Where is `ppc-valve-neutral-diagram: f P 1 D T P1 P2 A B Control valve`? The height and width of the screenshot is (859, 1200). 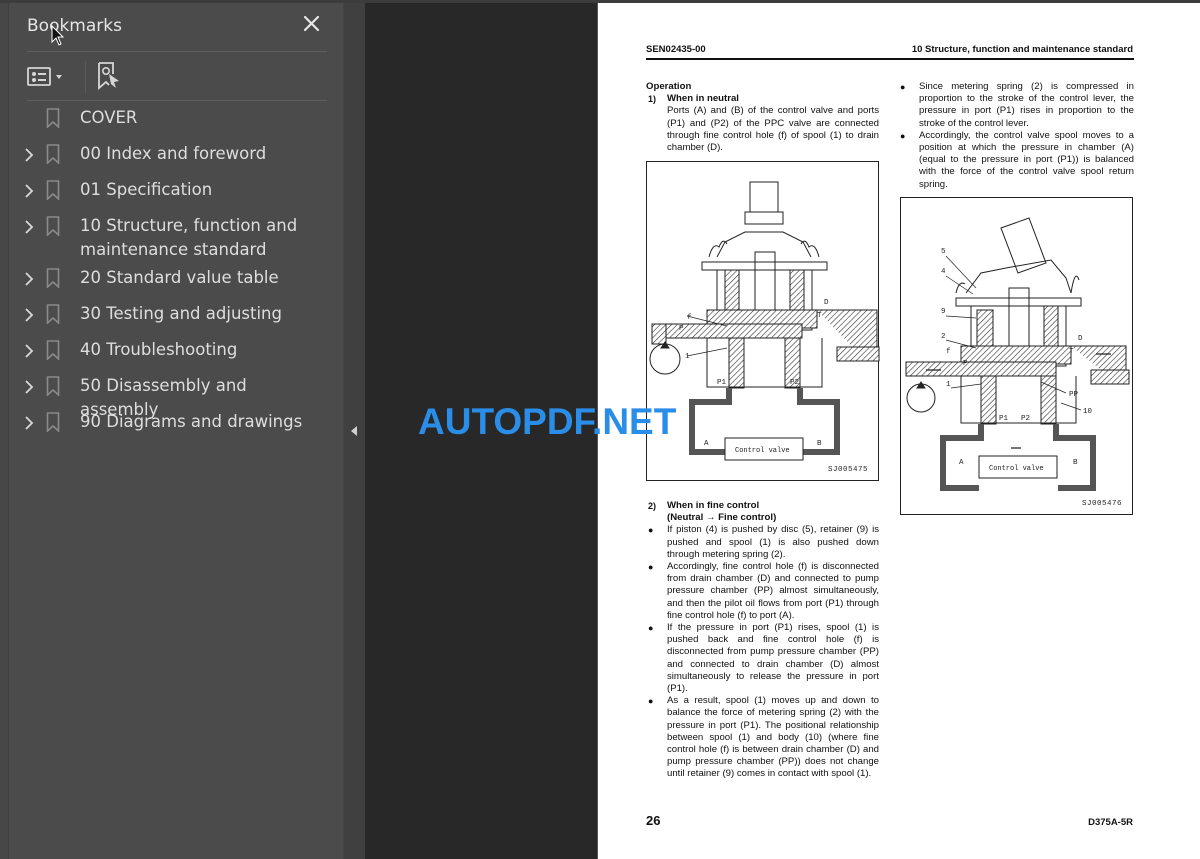
ppc-valve-neutral-diagram: f P 1 D T P1 P2 A B Control valve is located at coordinates (764, 321).